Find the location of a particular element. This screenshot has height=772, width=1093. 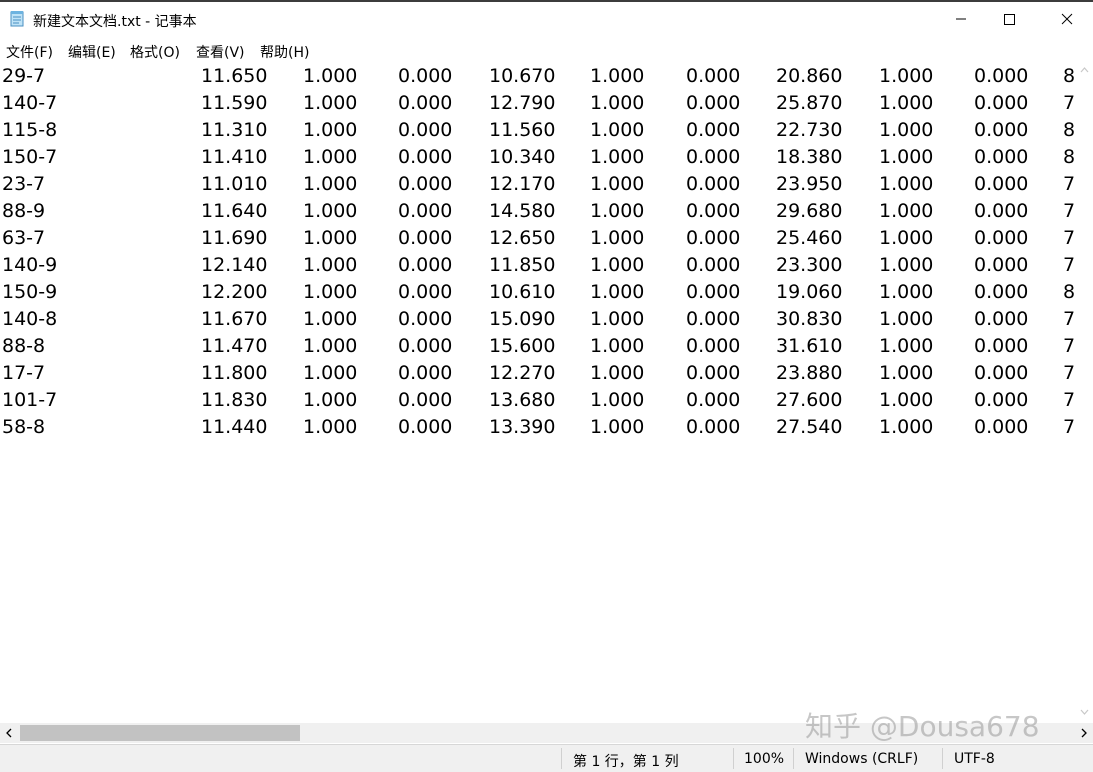

title-bar: 新建文本文档.txt - 记事本 is located at coordinates (546, 19).